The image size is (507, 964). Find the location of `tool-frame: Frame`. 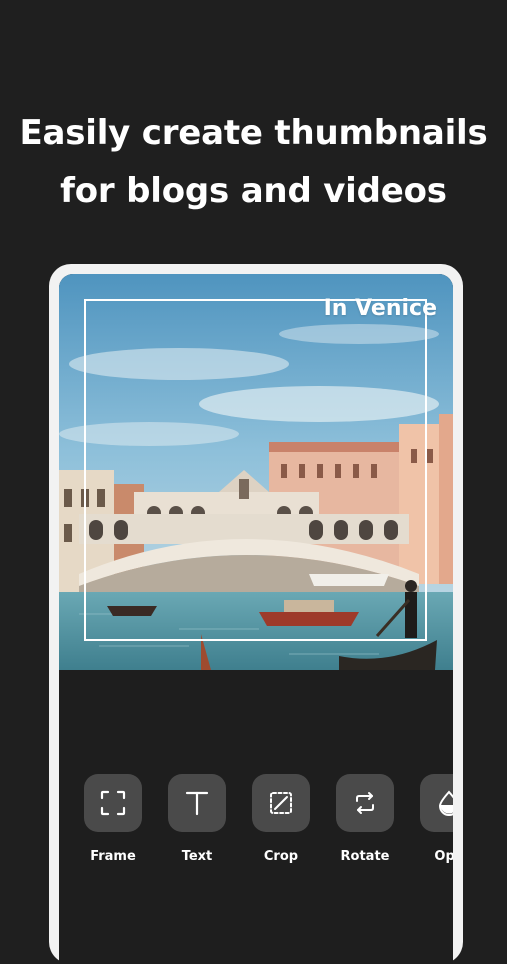

tool-frame: Frame is located at coordinates (113, 819).